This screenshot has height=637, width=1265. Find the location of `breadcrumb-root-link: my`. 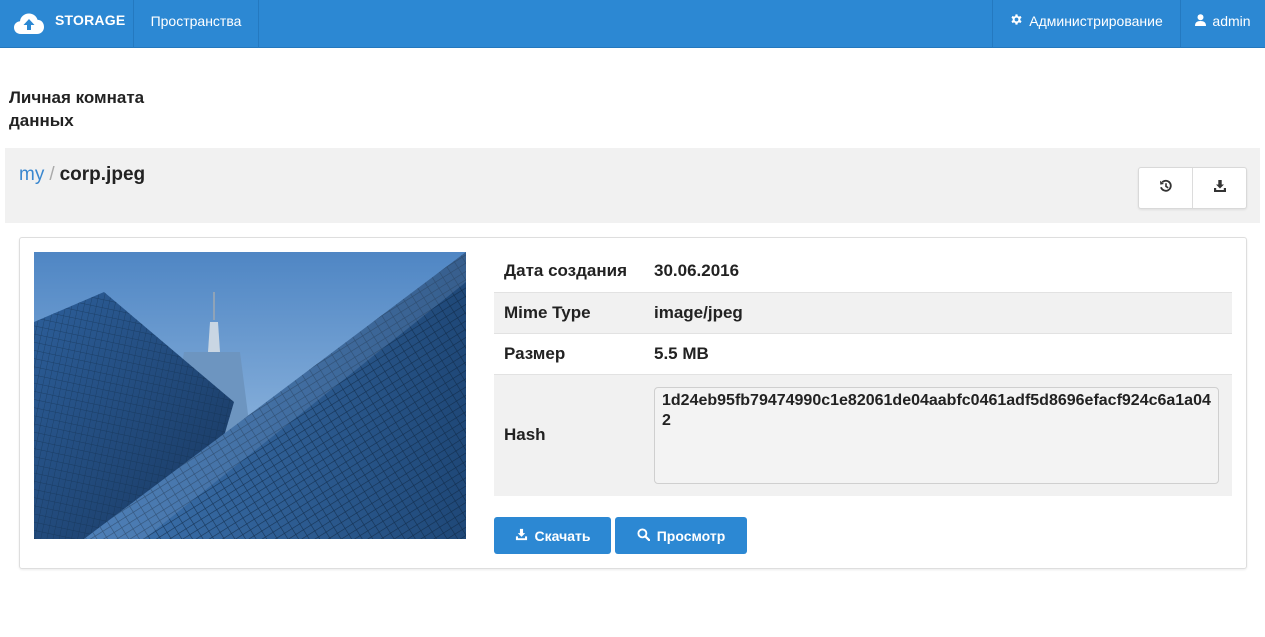

breadcrumb-root-link: my is located at coordinates (31, 175).